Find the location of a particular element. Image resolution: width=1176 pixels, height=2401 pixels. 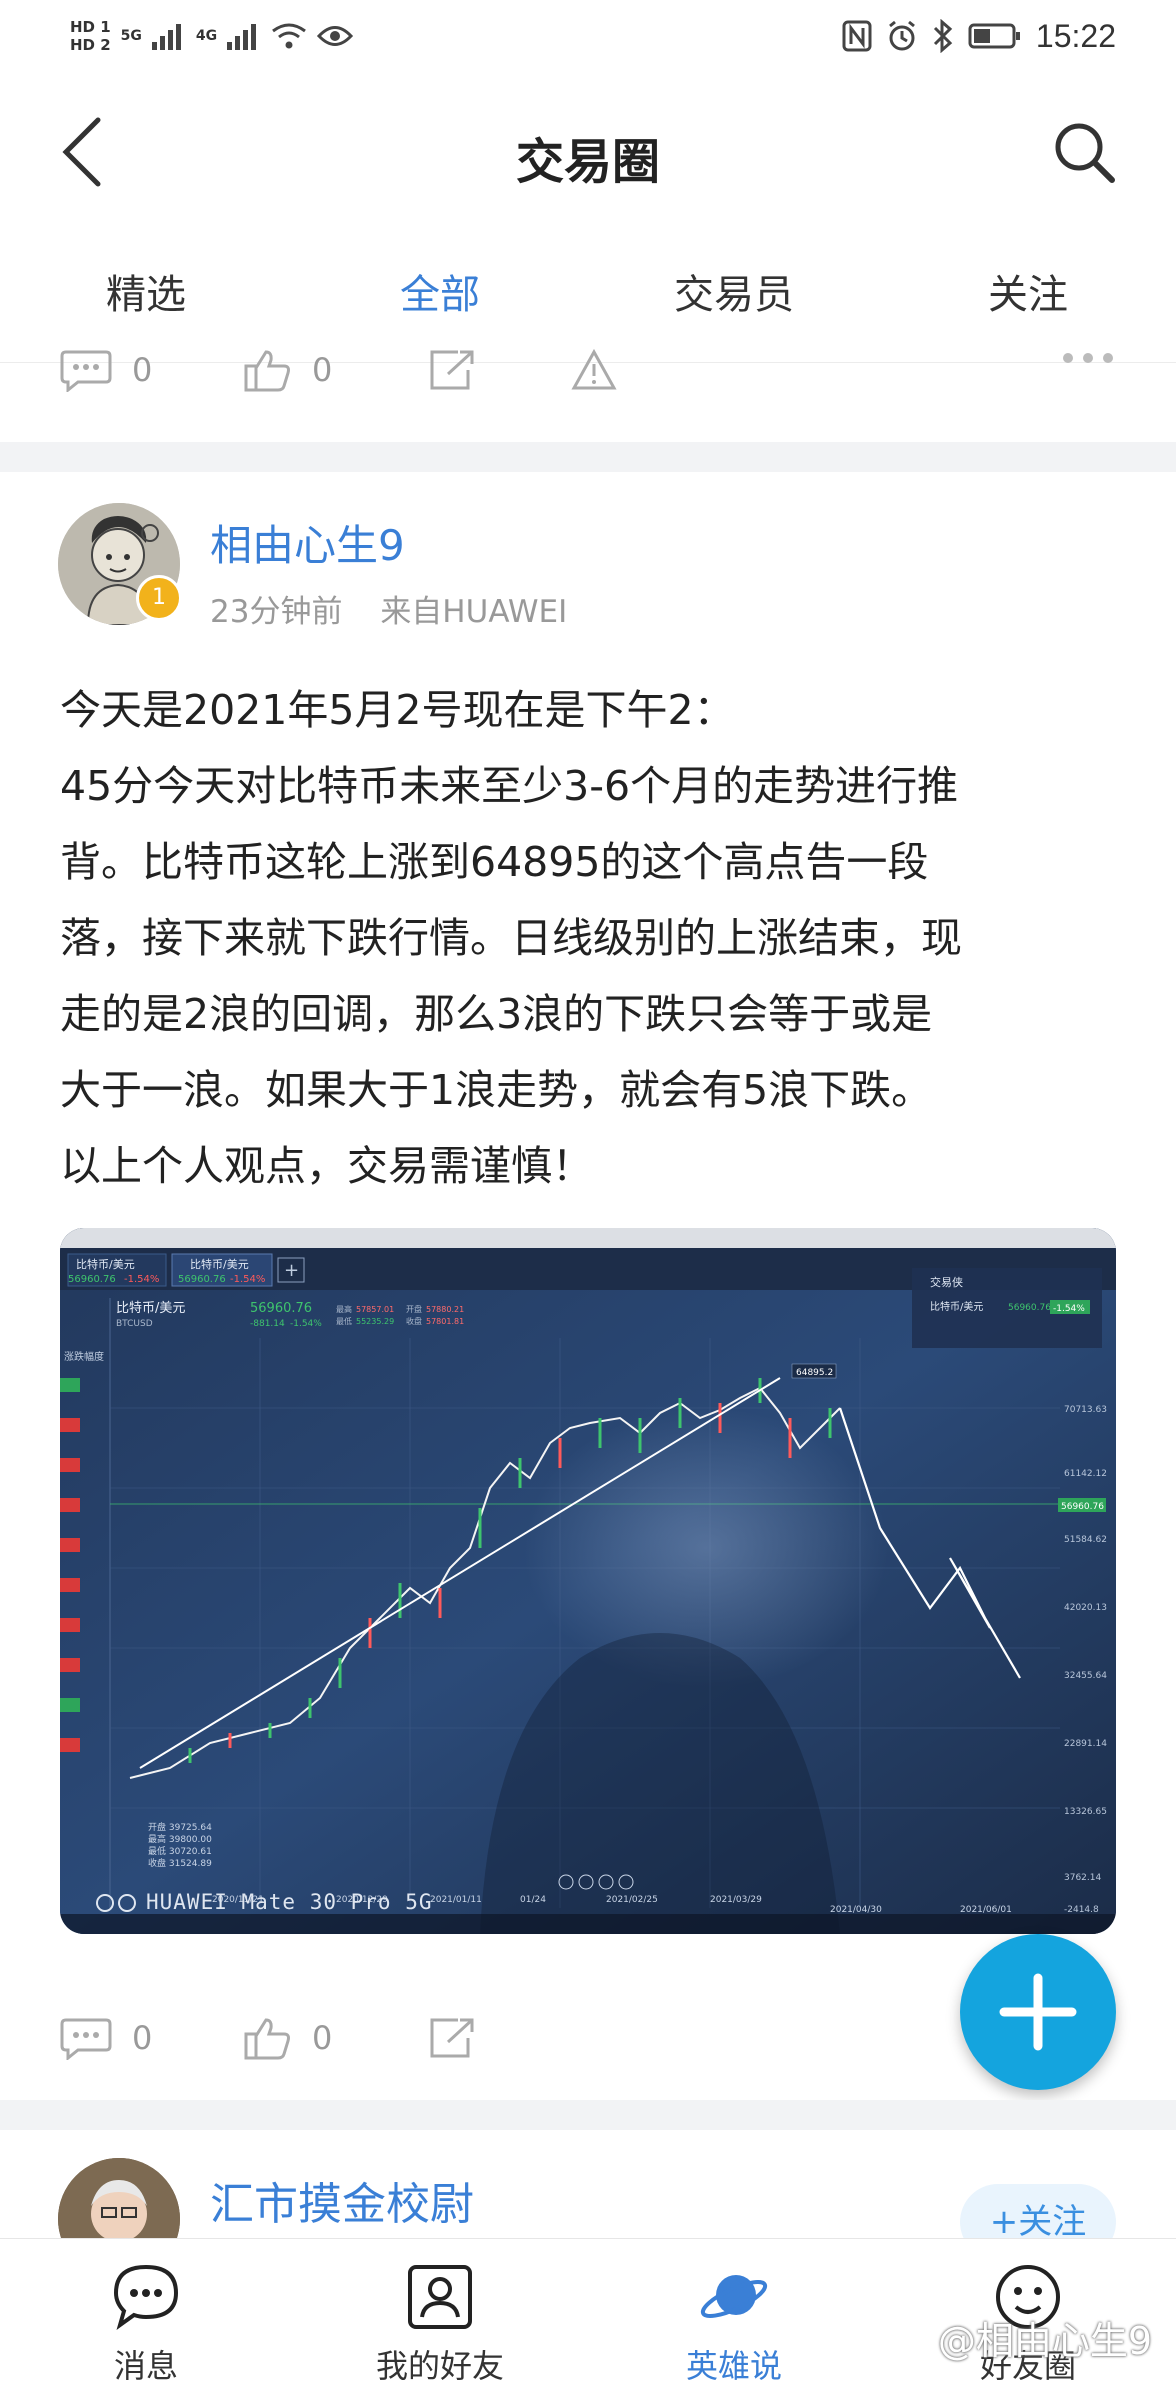

right-panel-change: -1.54% is located at coordinates (1069, 1309).